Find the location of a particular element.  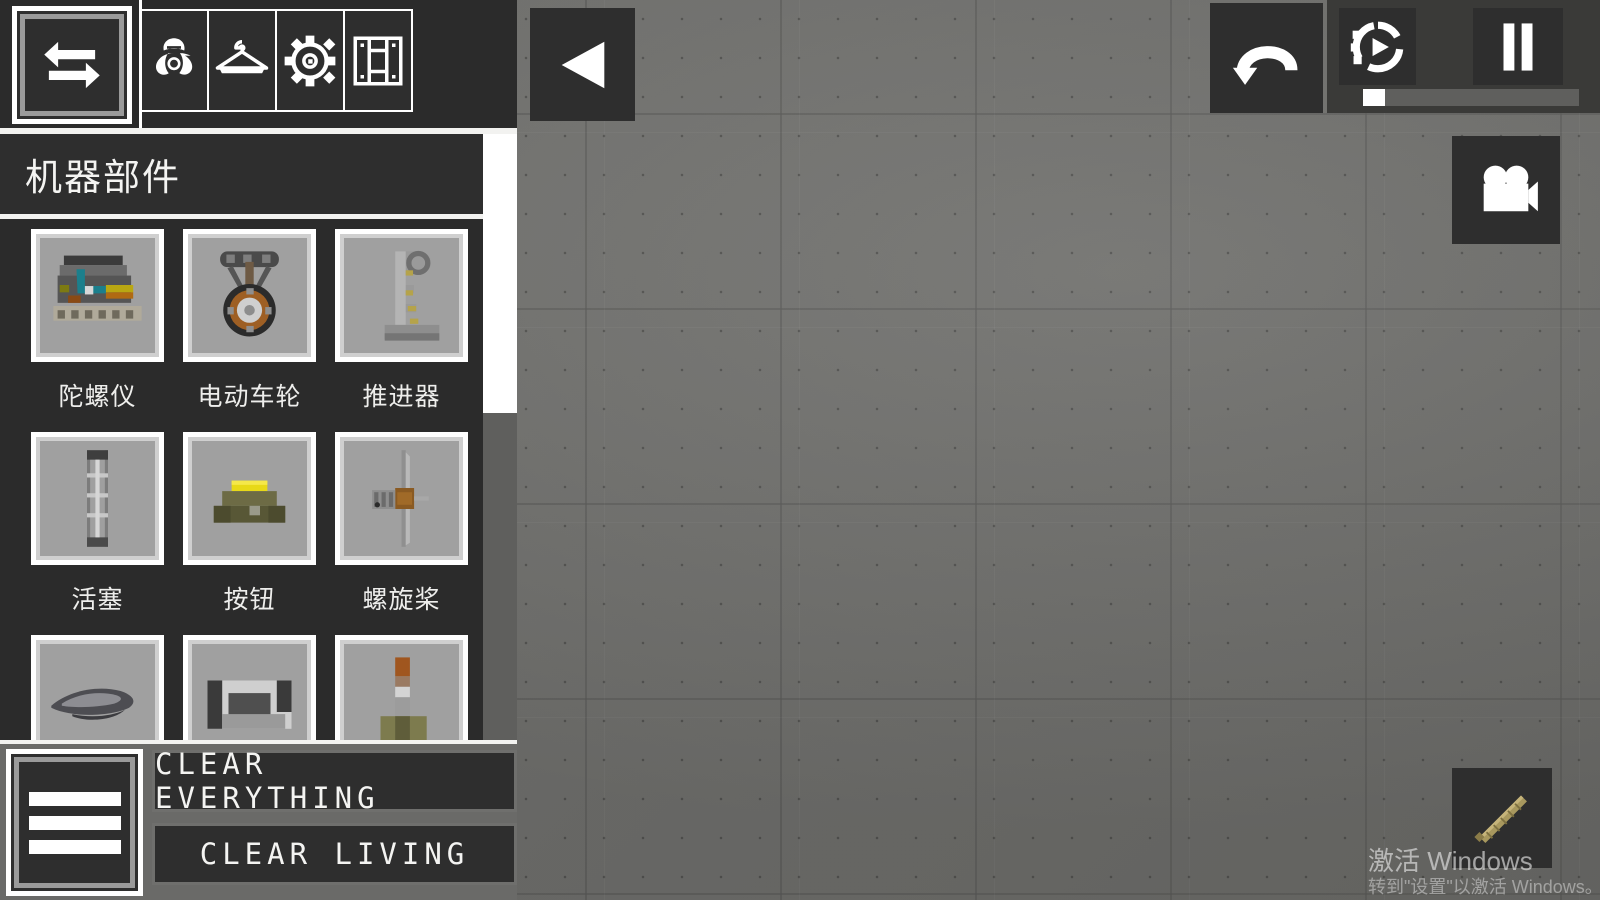

play-speed-icon is located at coordinates (1378, 47).